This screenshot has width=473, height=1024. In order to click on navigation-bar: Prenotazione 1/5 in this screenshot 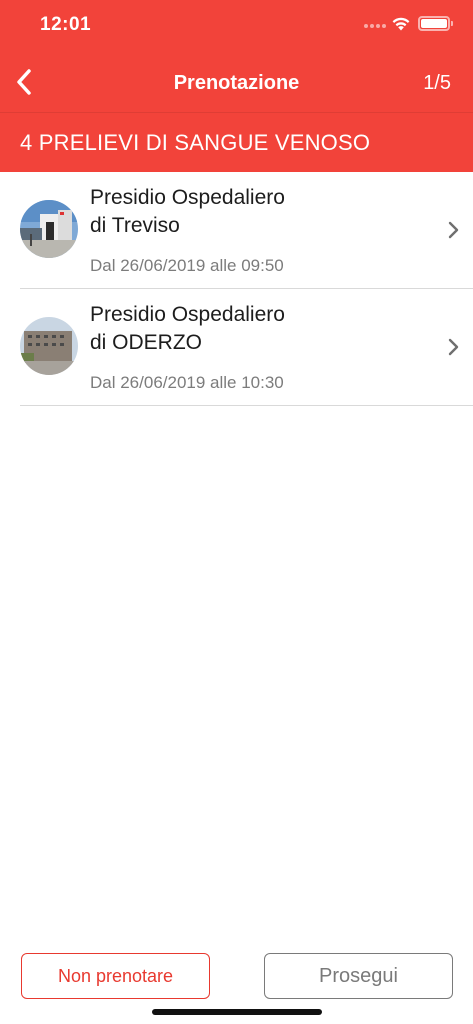, I will do `click(236, 82)`.